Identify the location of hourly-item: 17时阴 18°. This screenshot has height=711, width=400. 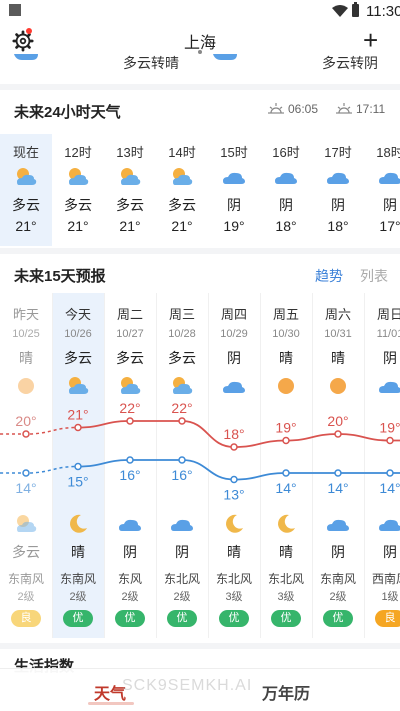
(338, 190).